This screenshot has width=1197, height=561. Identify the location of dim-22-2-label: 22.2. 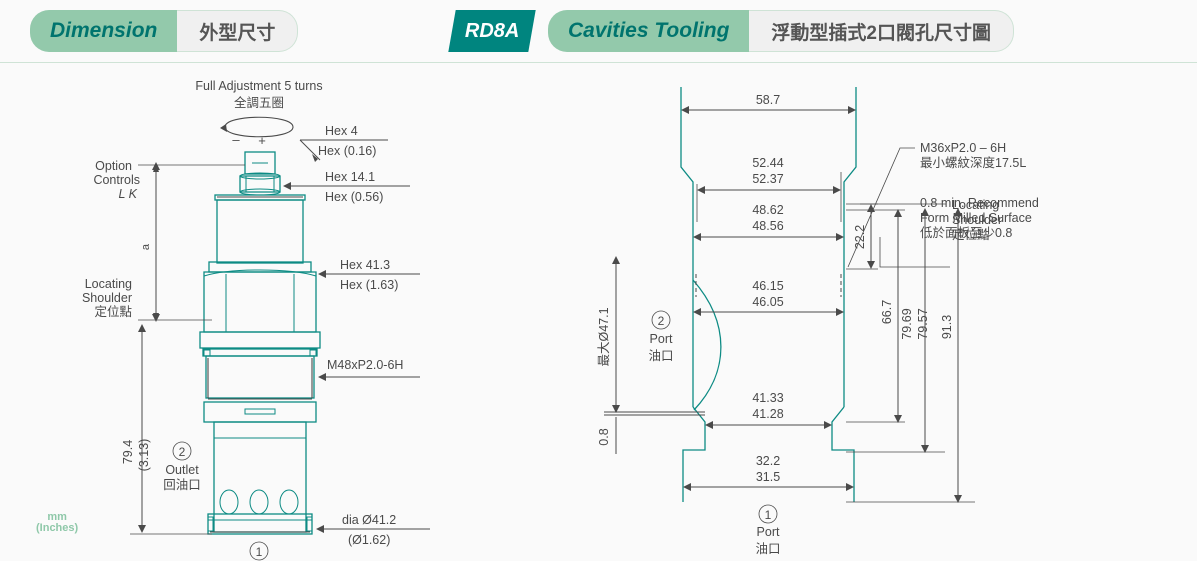
(860, 237).